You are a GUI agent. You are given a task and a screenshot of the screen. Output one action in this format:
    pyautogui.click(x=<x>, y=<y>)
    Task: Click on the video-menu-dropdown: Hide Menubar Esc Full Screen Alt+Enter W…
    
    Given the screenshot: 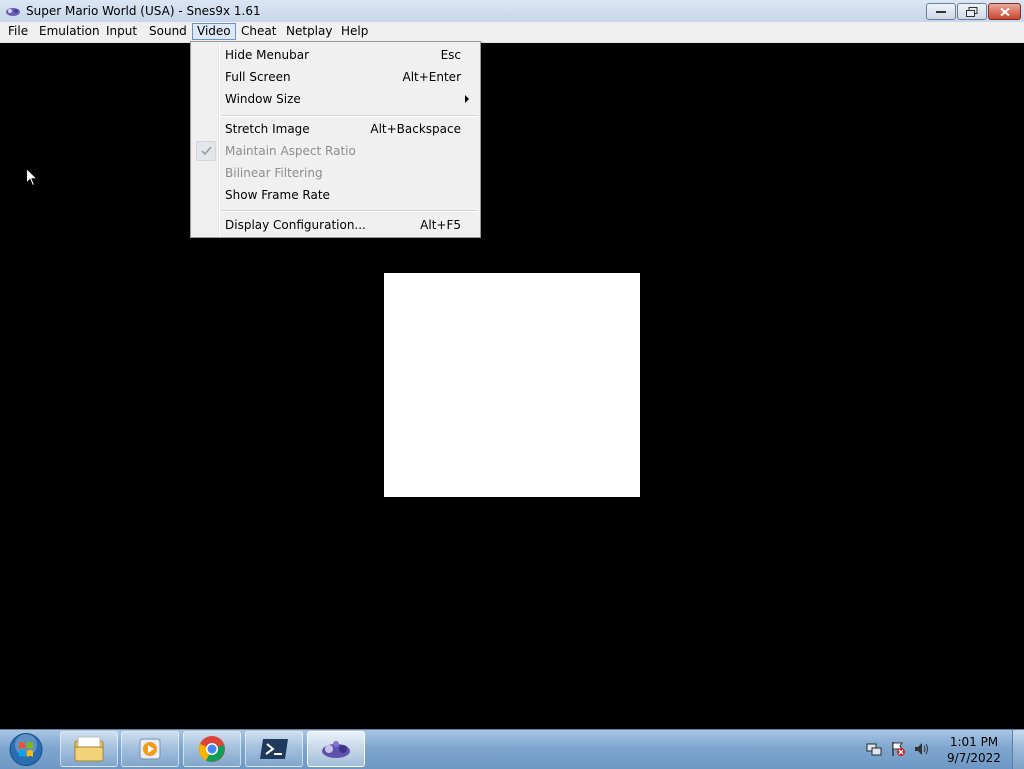 What is the action you would take?
    pyautogui.click(x=335, y=139)
    